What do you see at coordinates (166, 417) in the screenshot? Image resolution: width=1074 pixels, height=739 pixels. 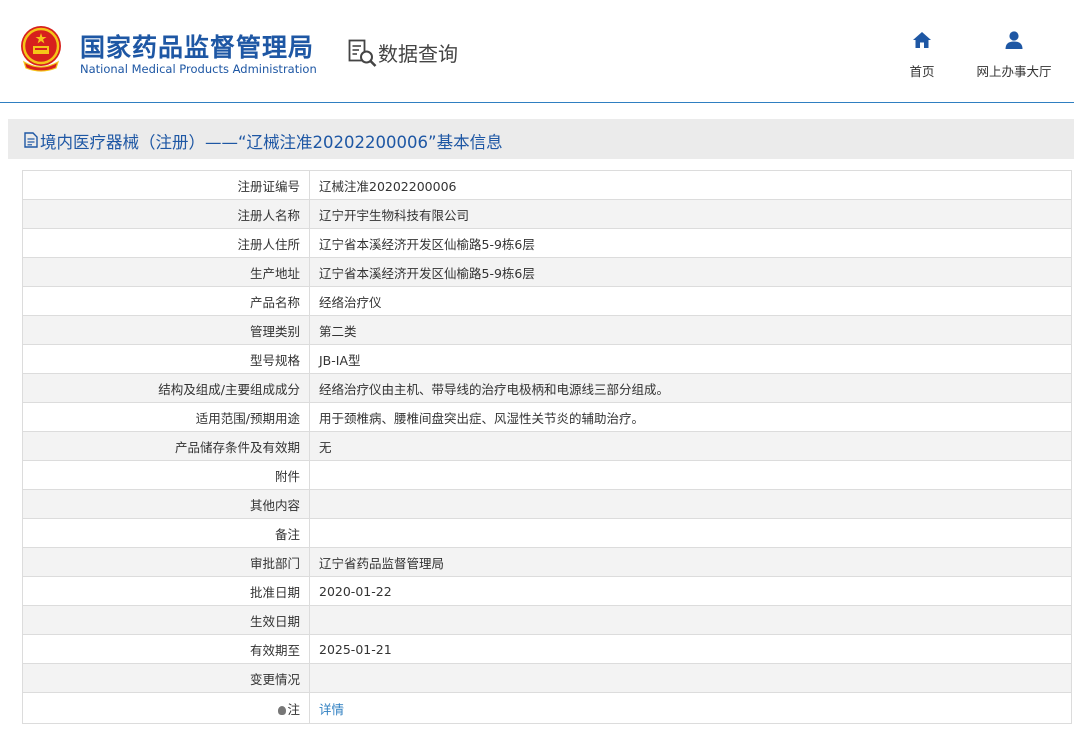 I see `field-label: 适用范围/预期用途` at bounding box center [166, 417].